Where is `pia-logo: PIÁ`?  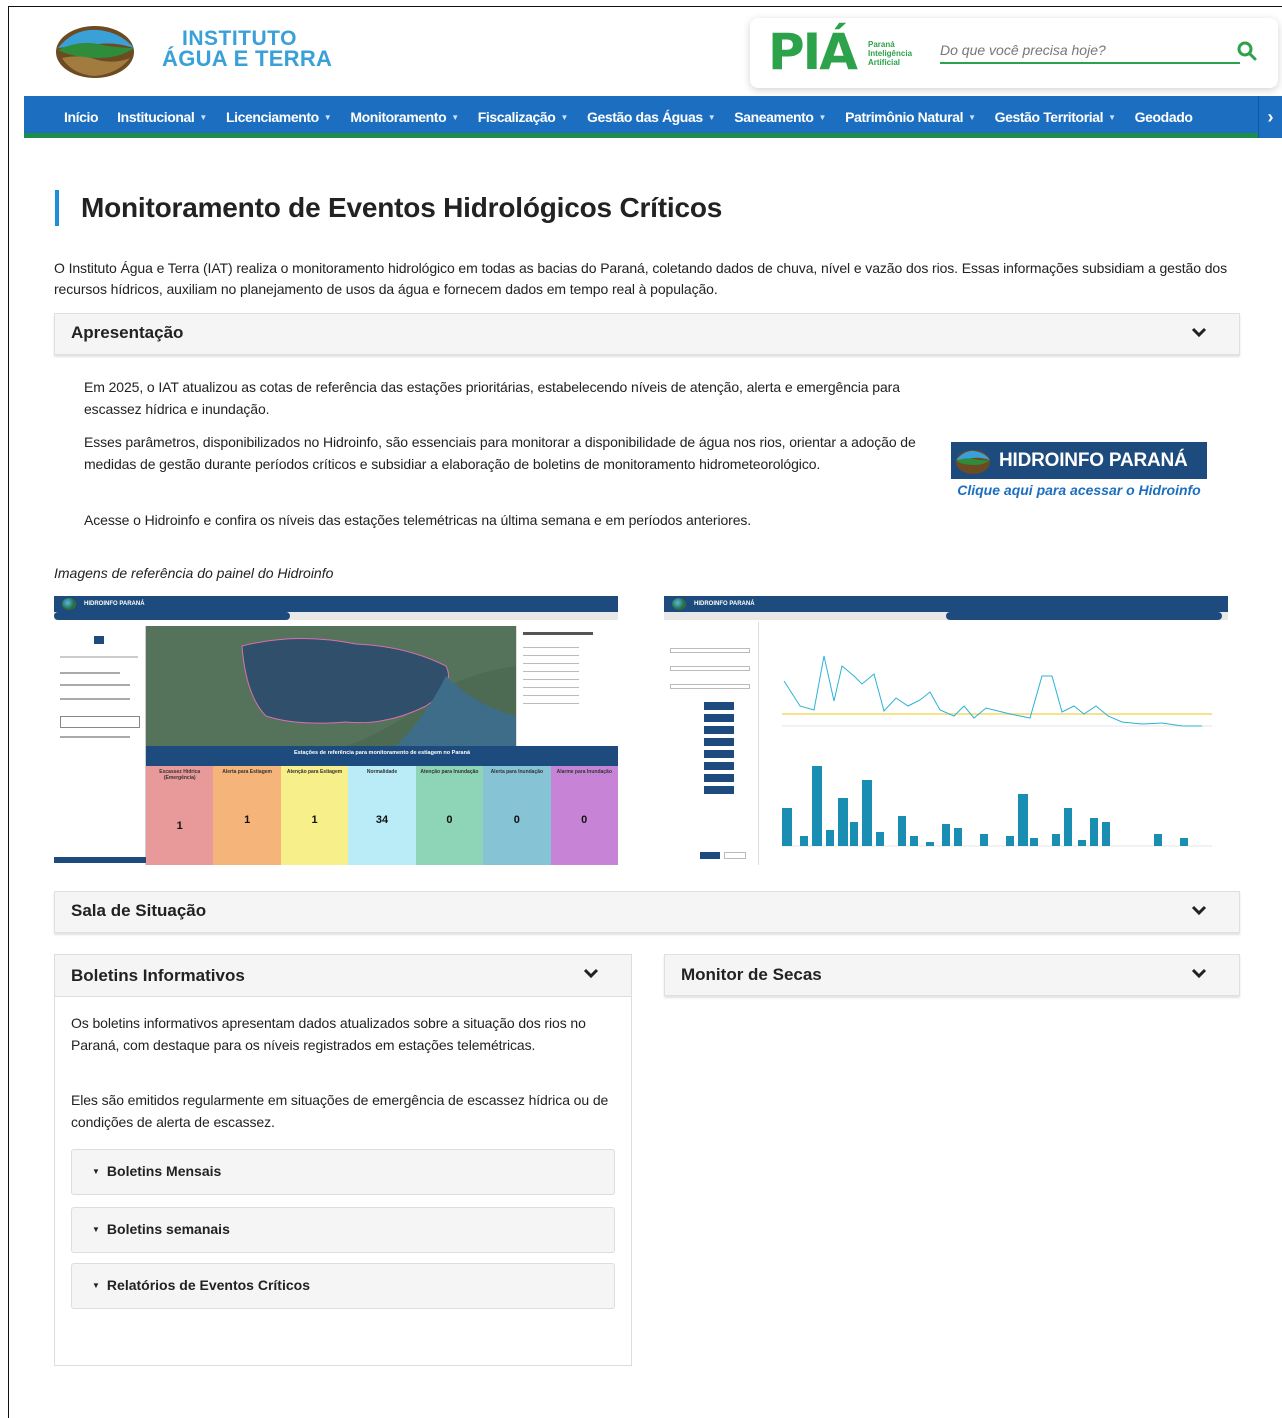
pia-logo: PIÁ is located at coordinates (813, 52).